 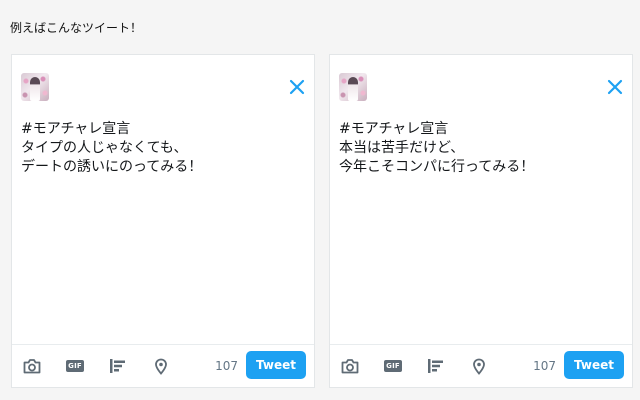 What do you see at coordinates (479, 148) in the screenshot?
I see `tweet-text-input: #モアチャレ宣言 本当は苦手だけど、 今年こそコンパに行ってみる！` at bounding box center [479, 148].